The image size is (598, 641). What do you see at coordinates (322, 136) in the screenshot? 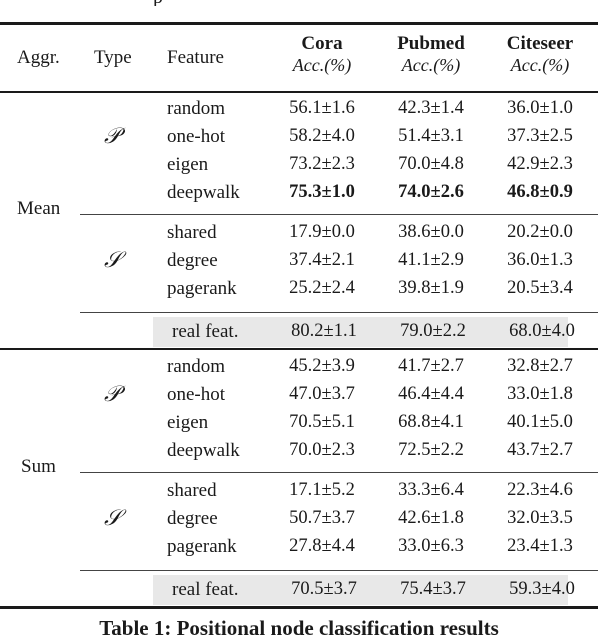
I see `value-cell: 58.2±4.0` at bounding box center [322, 136].